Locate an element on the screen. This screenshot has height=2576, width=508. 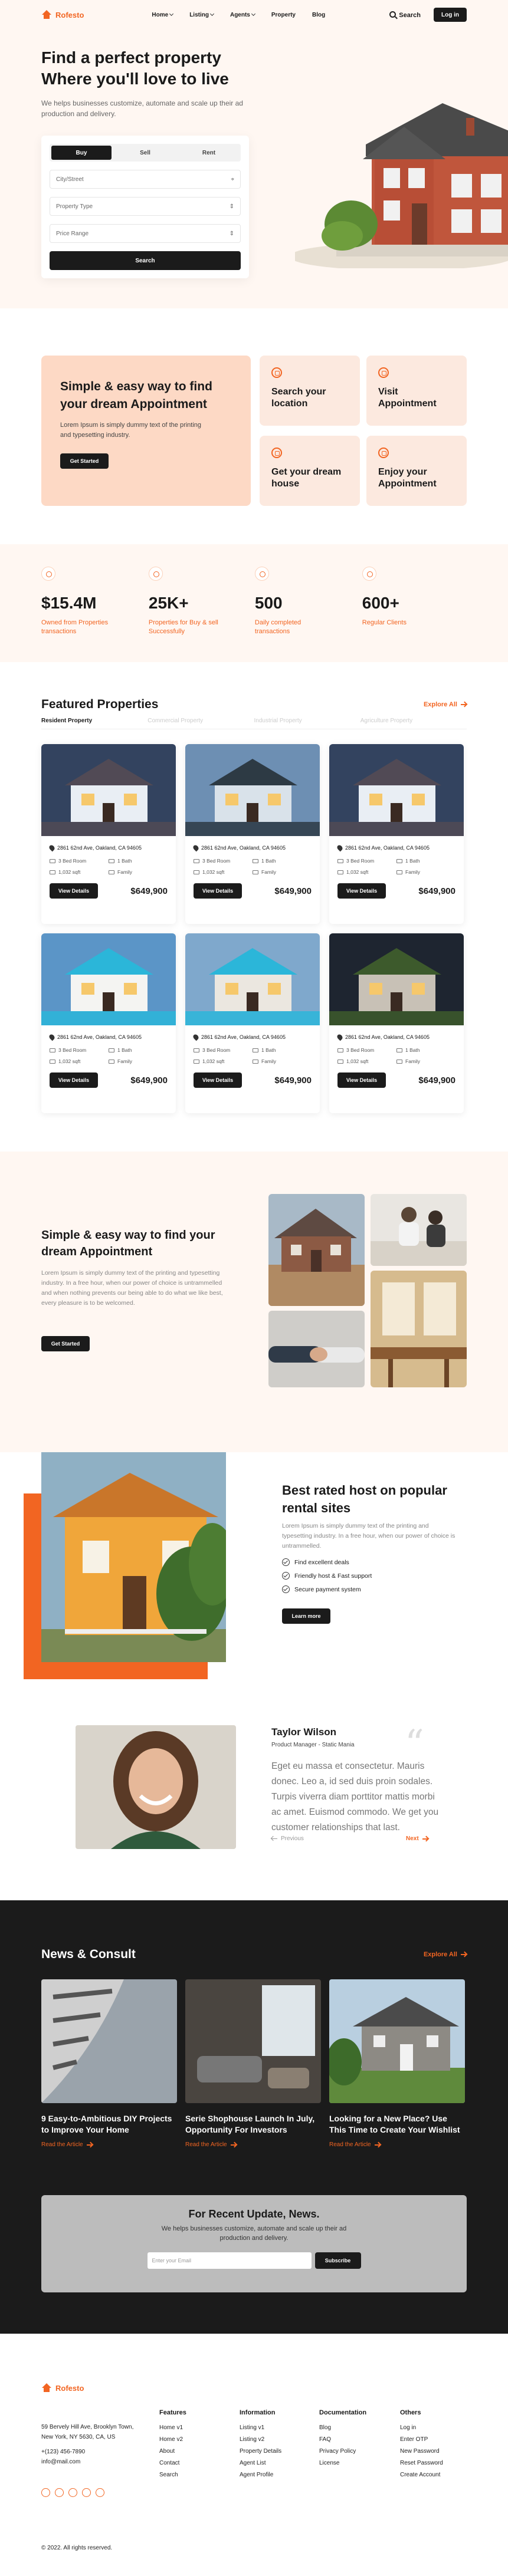
footer-link: Home v1 is located at coordinates (172, 2428).